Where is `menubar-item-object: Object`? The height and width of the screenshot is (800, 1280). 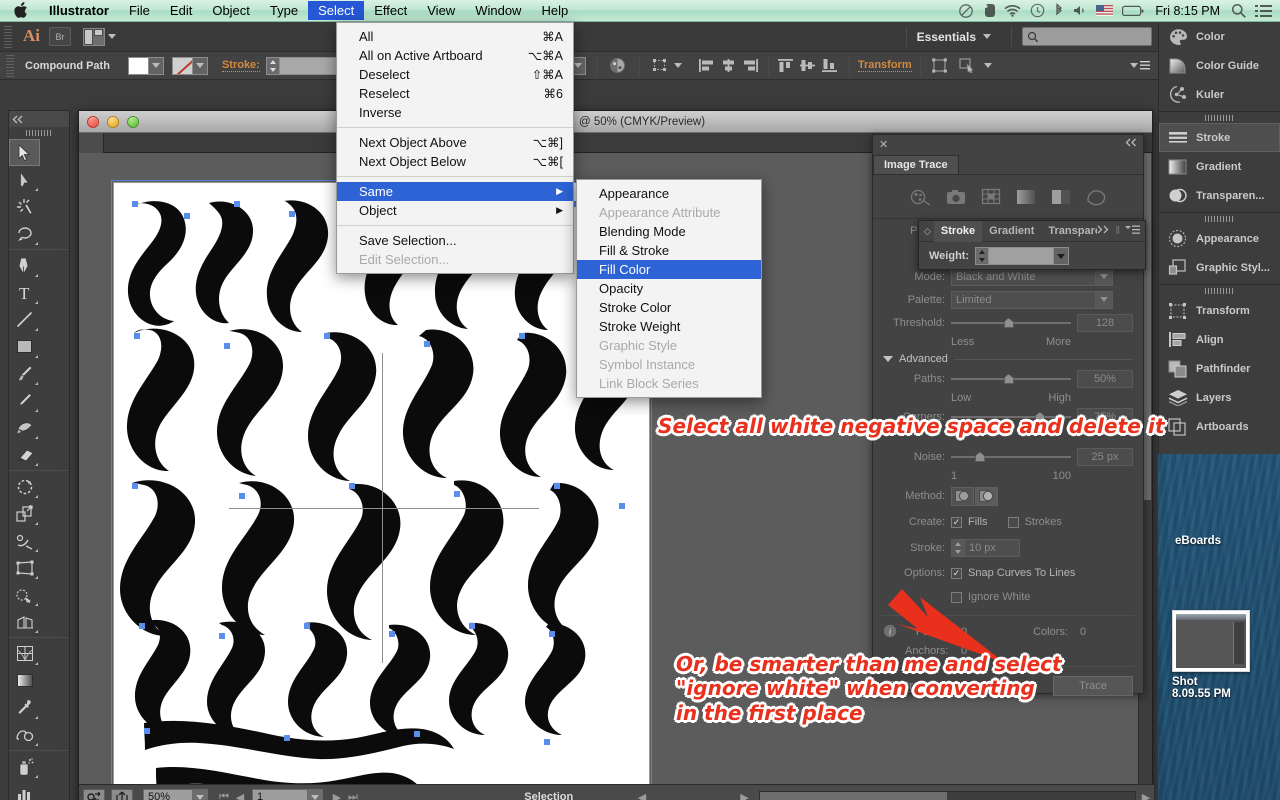 menubar-item-object: Object is located at coordinates (231, 10).